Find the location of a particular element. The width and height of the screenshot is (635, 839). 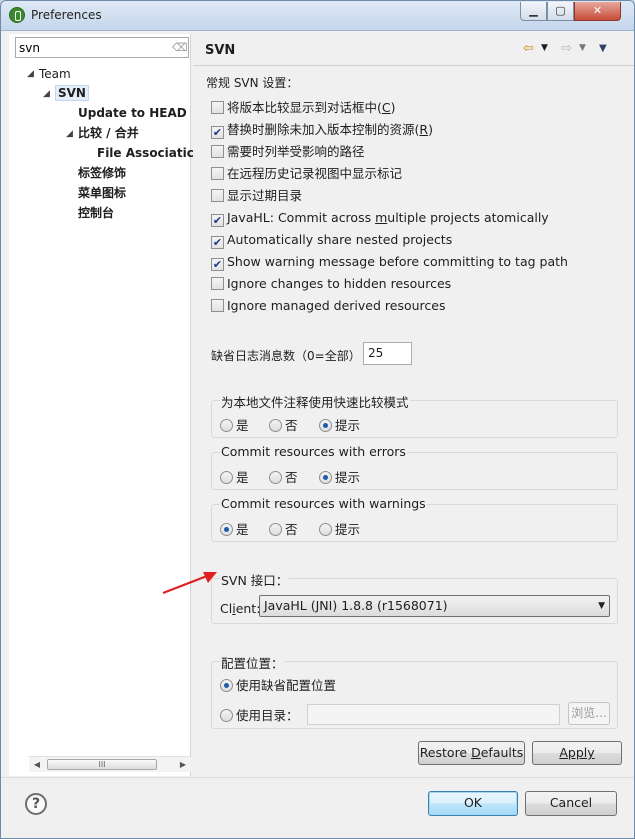

checkbox-share-nested-projects: ✔ Automatically share nested projects is located at coordinates (331, 240).